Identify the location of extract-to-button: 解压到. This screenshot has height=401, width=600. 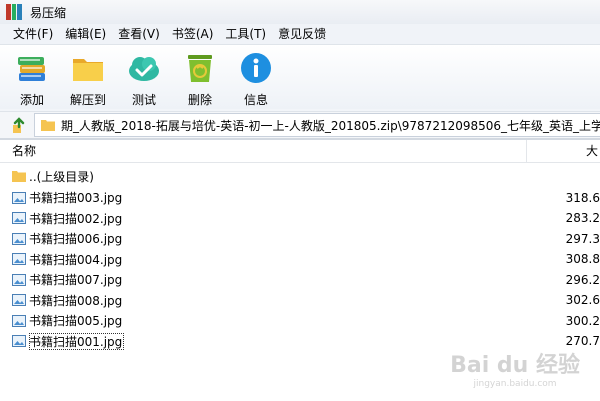
(88, 76).